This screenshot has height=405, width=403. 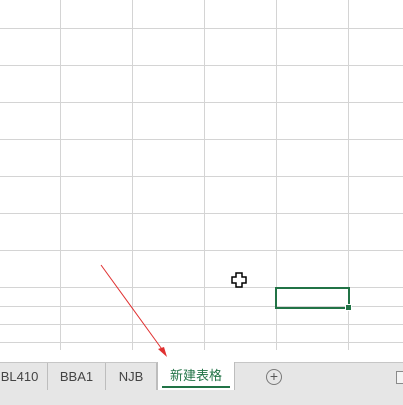 I want to click on sheet-tab-njb: NJB, so click(x=131, y=376).